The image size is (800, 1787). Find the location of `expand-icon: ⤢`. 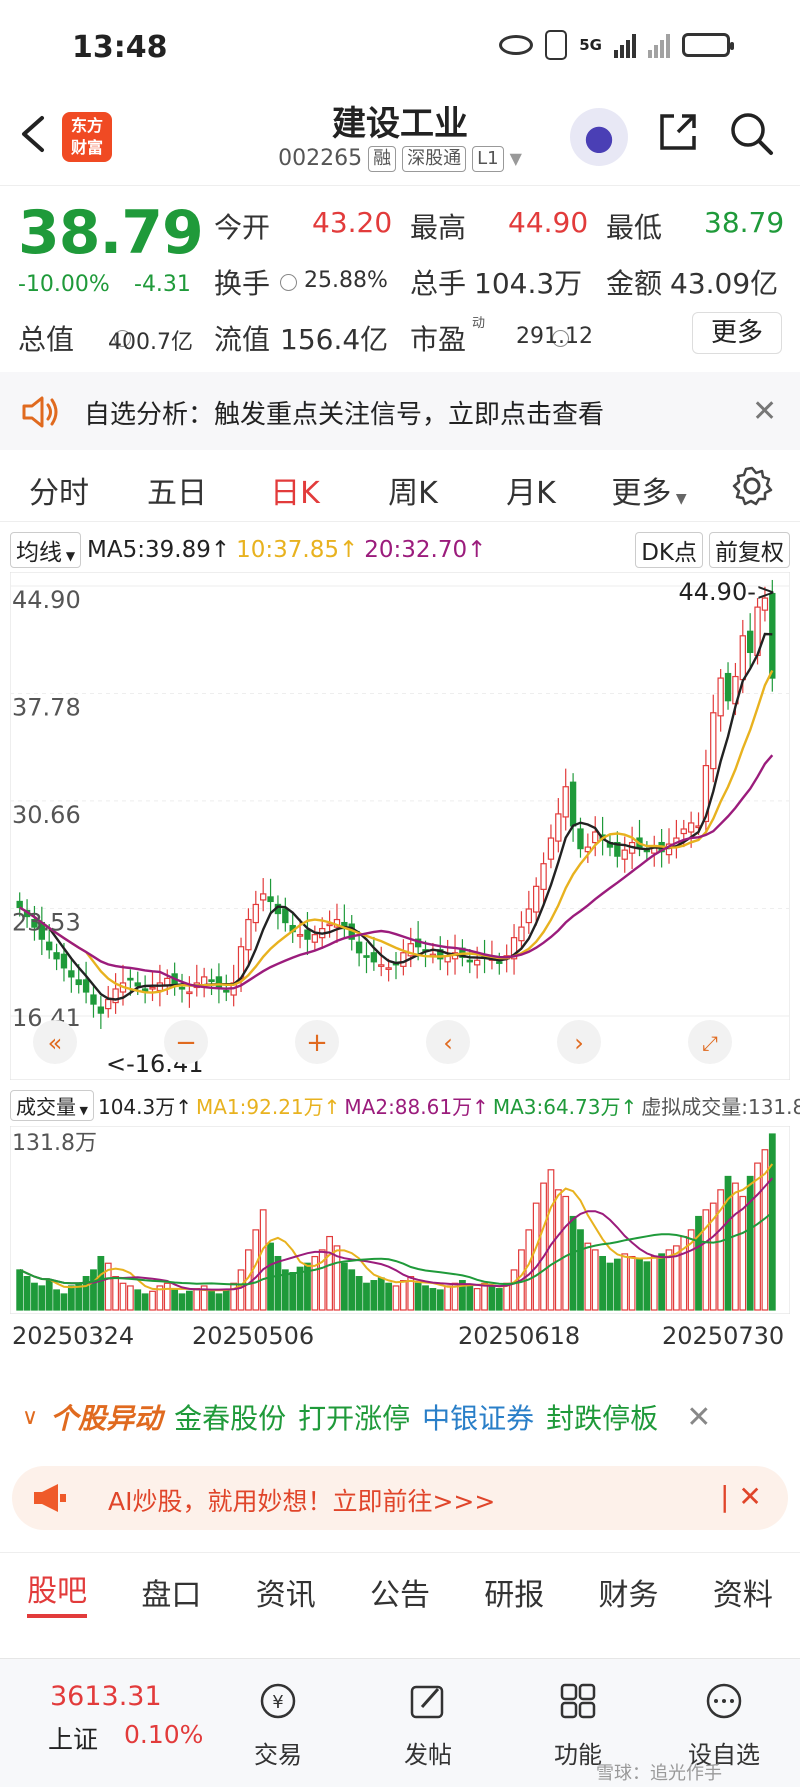

expand-icon: ⤢ is located at coordinates (710, 1043).